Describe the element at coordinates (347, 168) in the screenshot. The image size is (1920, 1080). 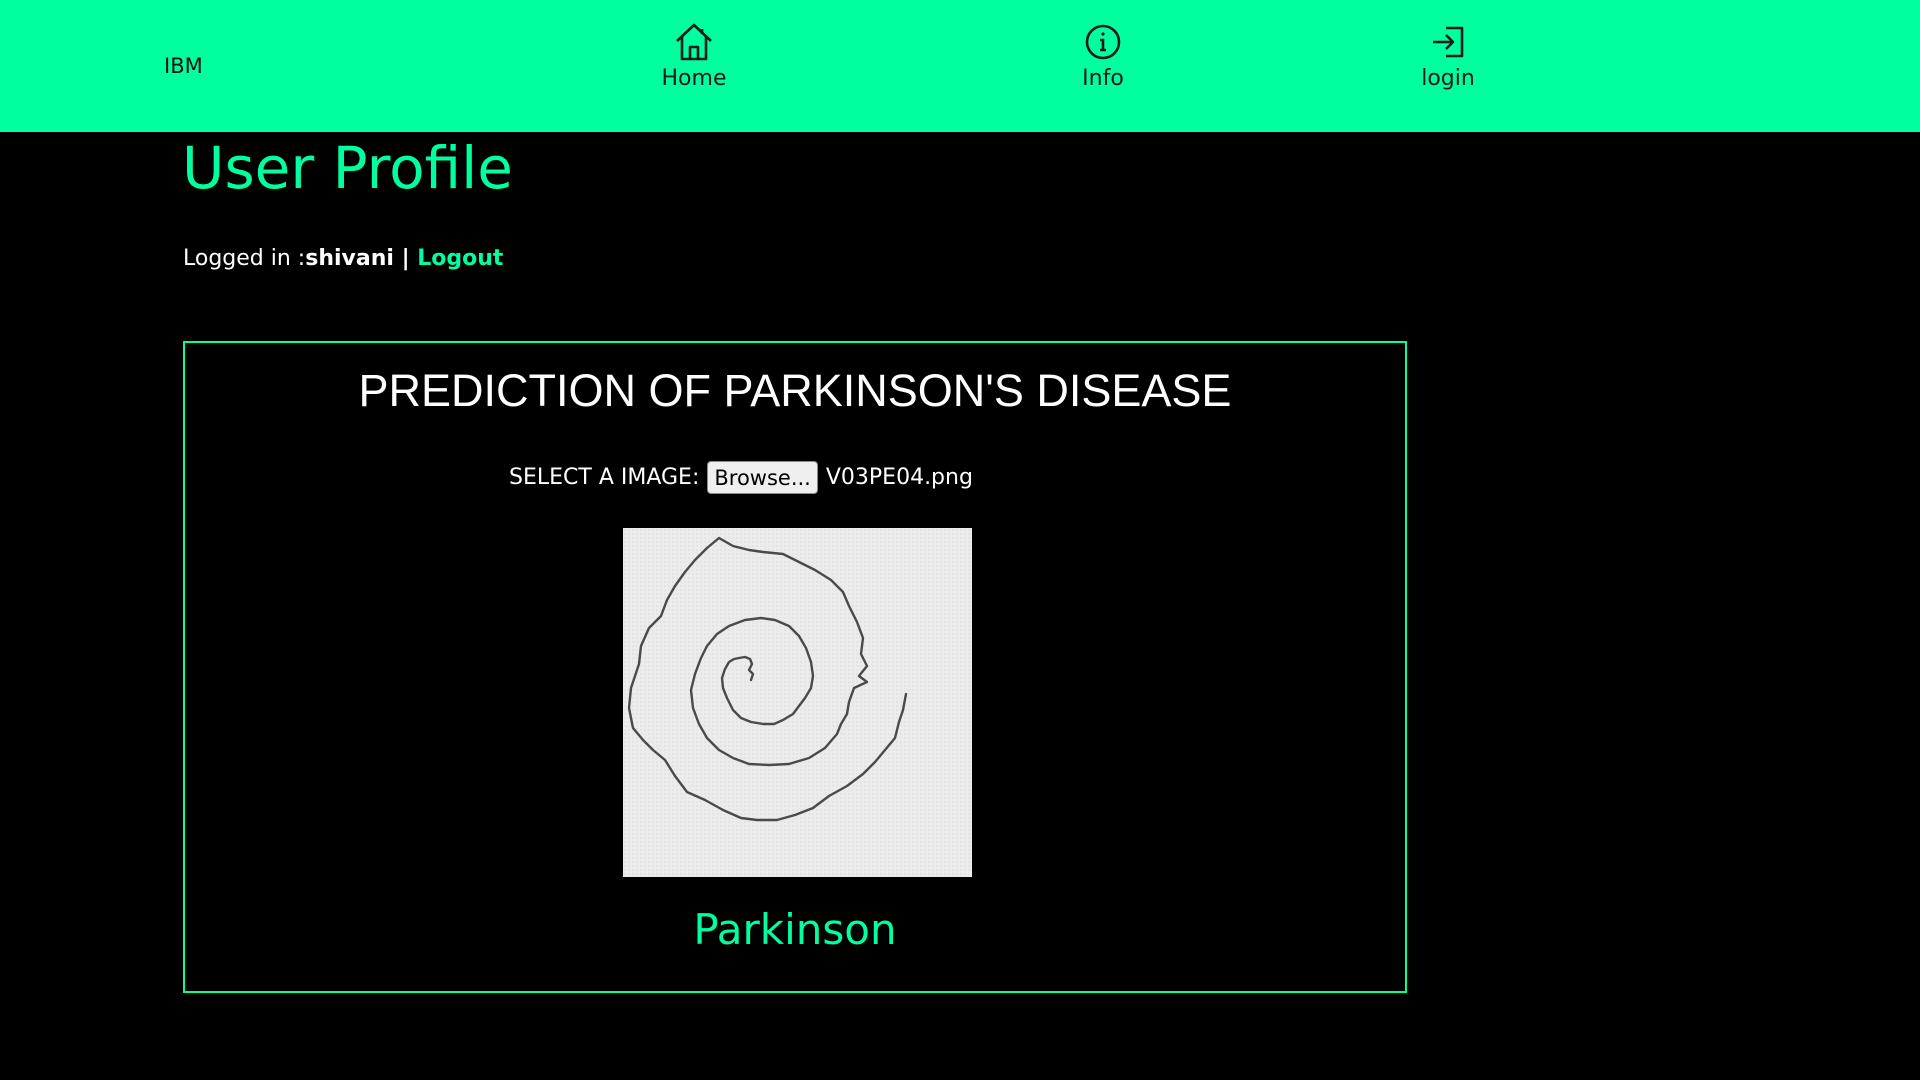
I see `page-title: User Profile` at that location.